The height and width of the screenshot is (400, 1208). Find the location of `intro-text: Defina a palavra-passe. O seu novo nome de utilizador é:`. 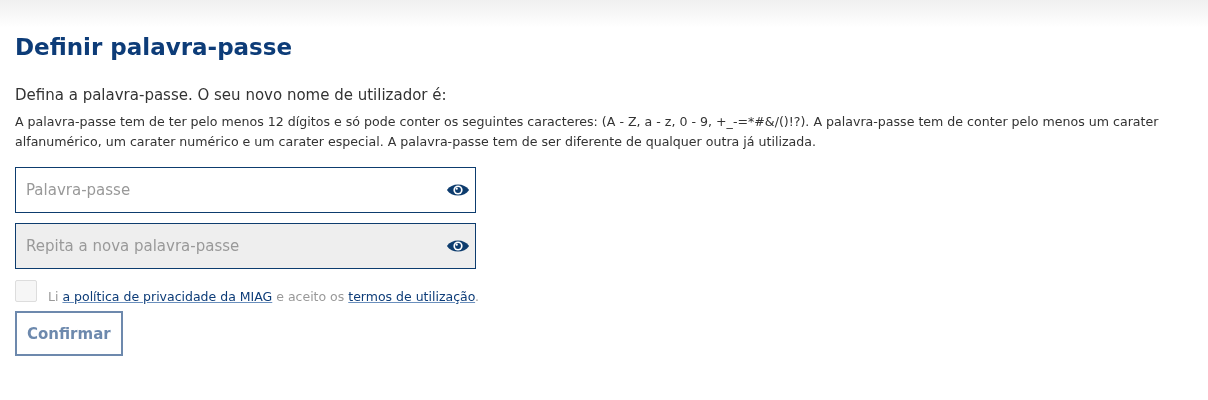

intro-text: Defina a palavra-passe. O seu novo nome de utilizador é: is located at coordinates (231, 95).